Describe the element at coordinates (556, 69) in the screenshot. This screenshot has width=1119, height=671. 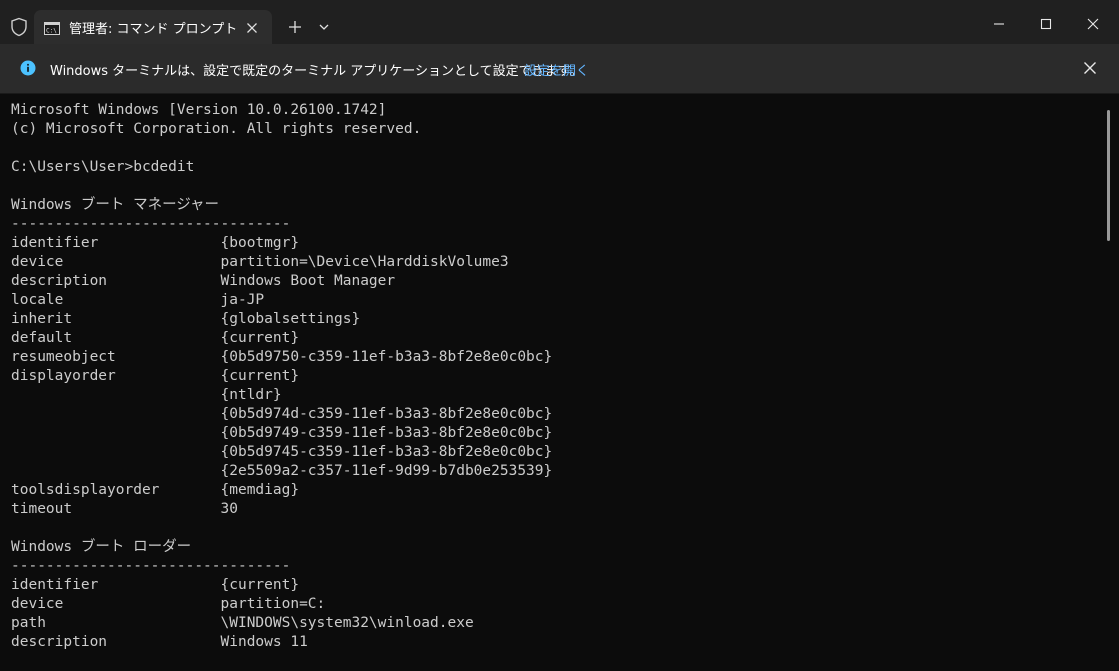
I see `open-settings-link: 設定を開く` at that location.